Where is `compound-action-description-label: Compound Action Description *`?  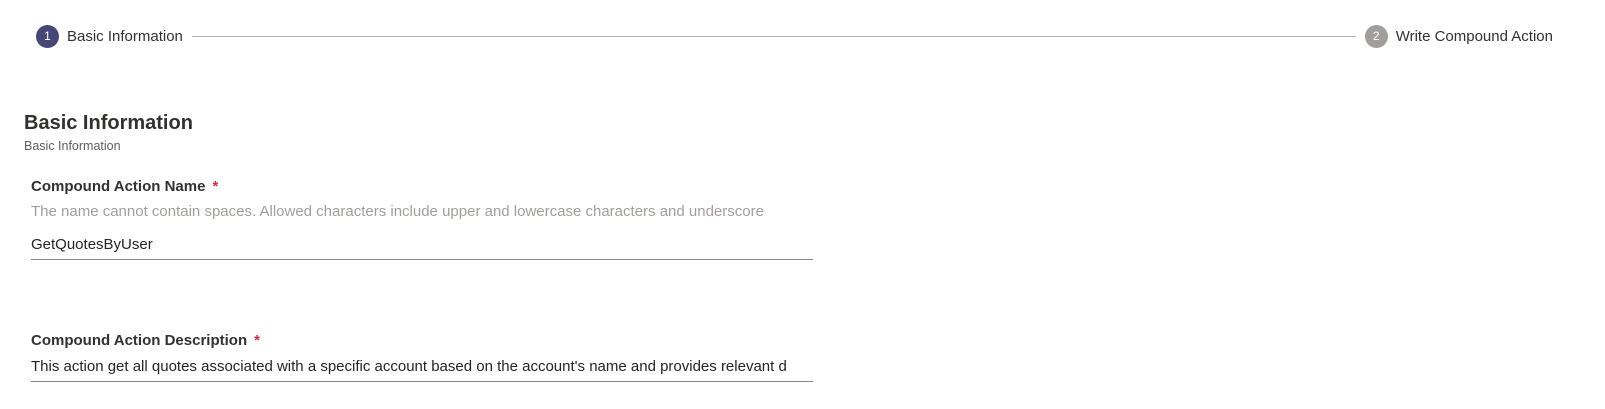
compound-action-description-label: Compound Action Description * is located at coordinates (422, 340).